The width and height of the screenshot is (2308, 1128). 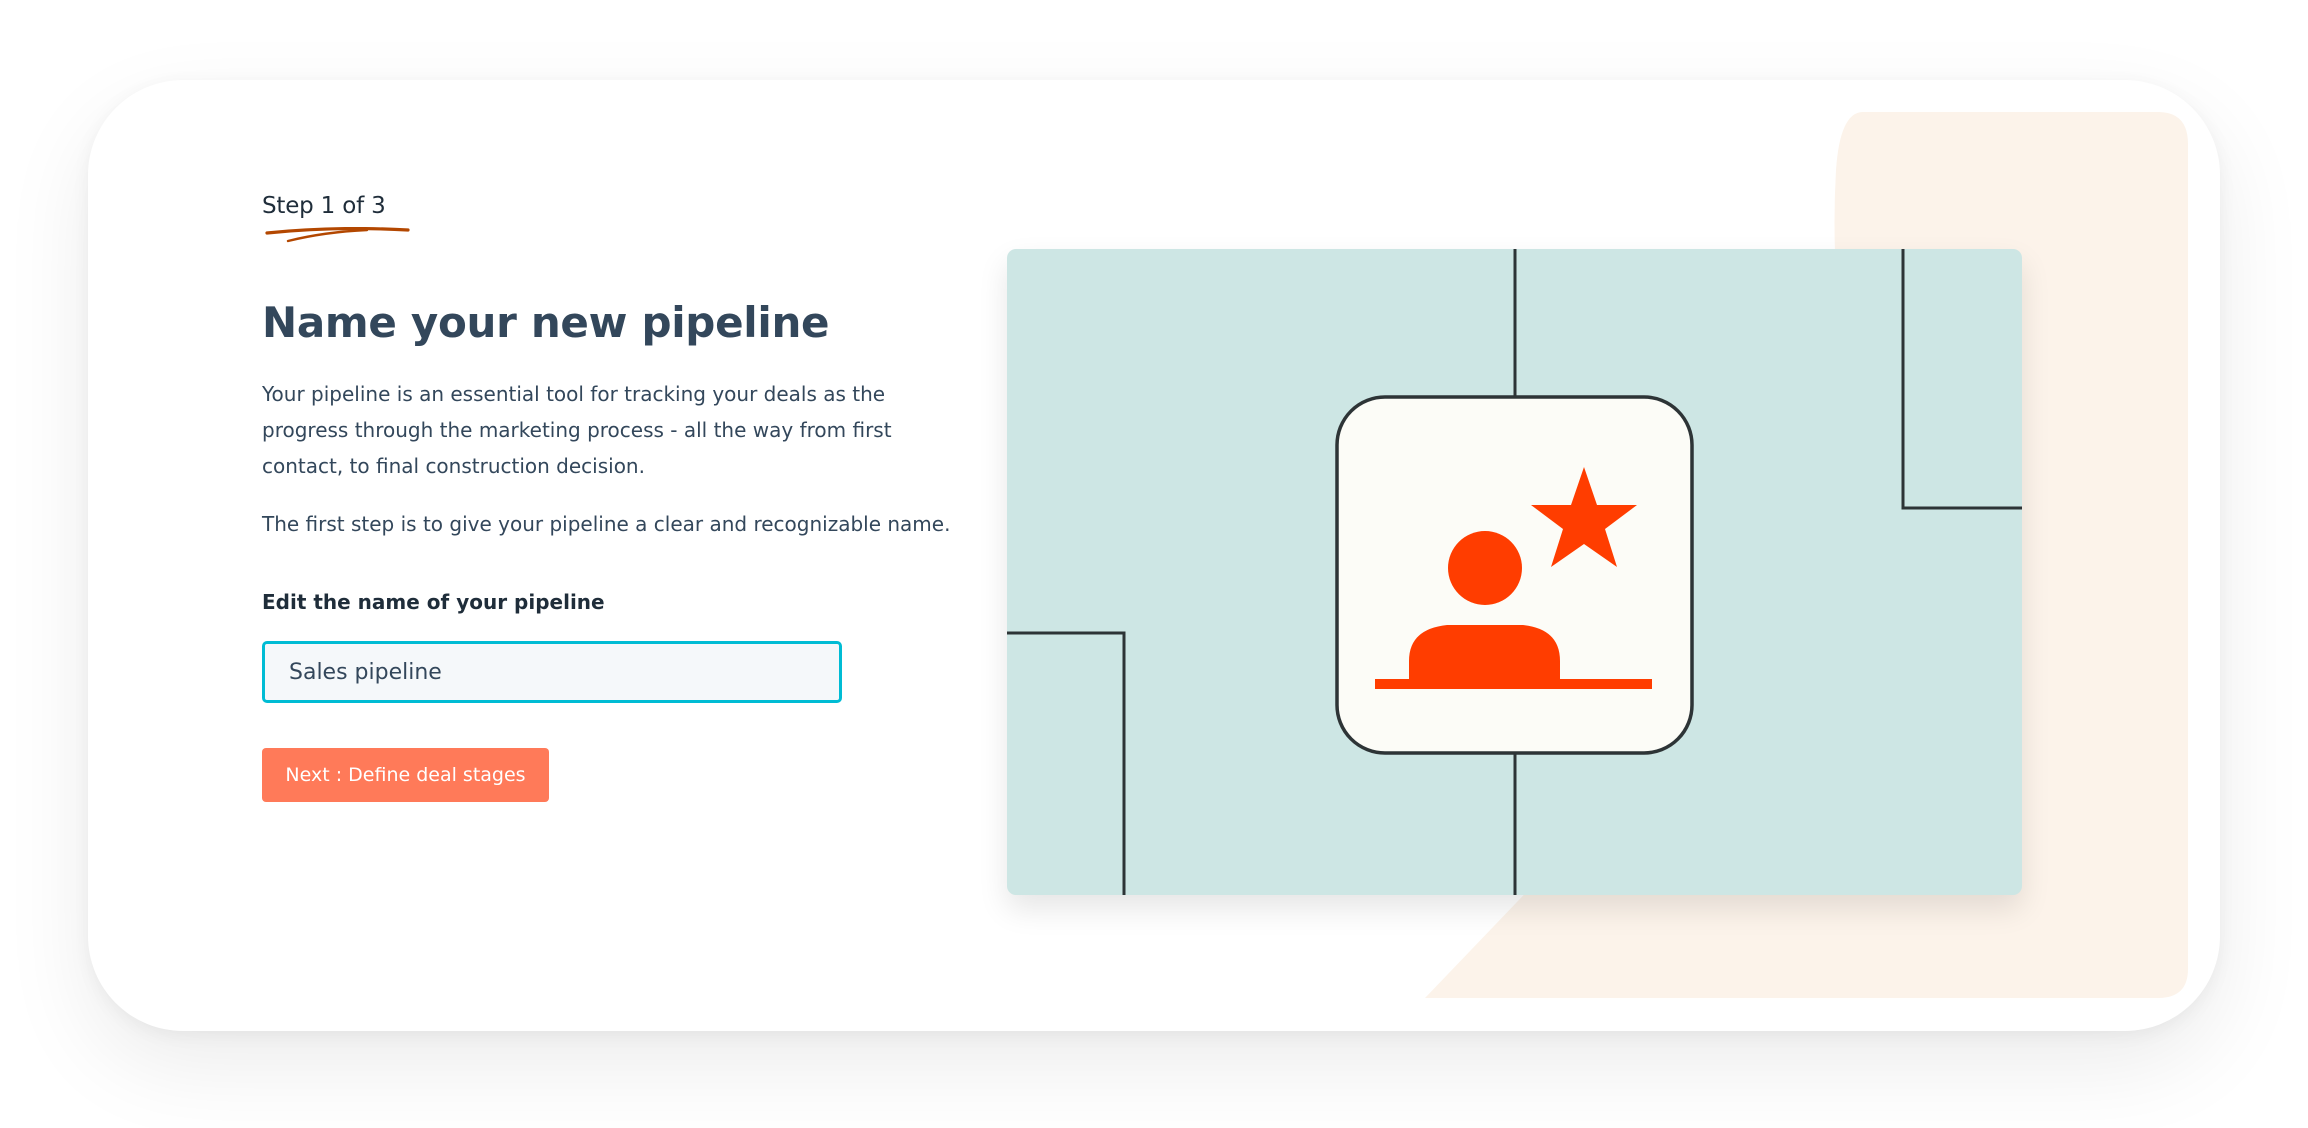 What do you see at coordinates (324, 206) in the screenshot?
I see `step-label: Step 1 of 3` at bounding box center [324, 206].